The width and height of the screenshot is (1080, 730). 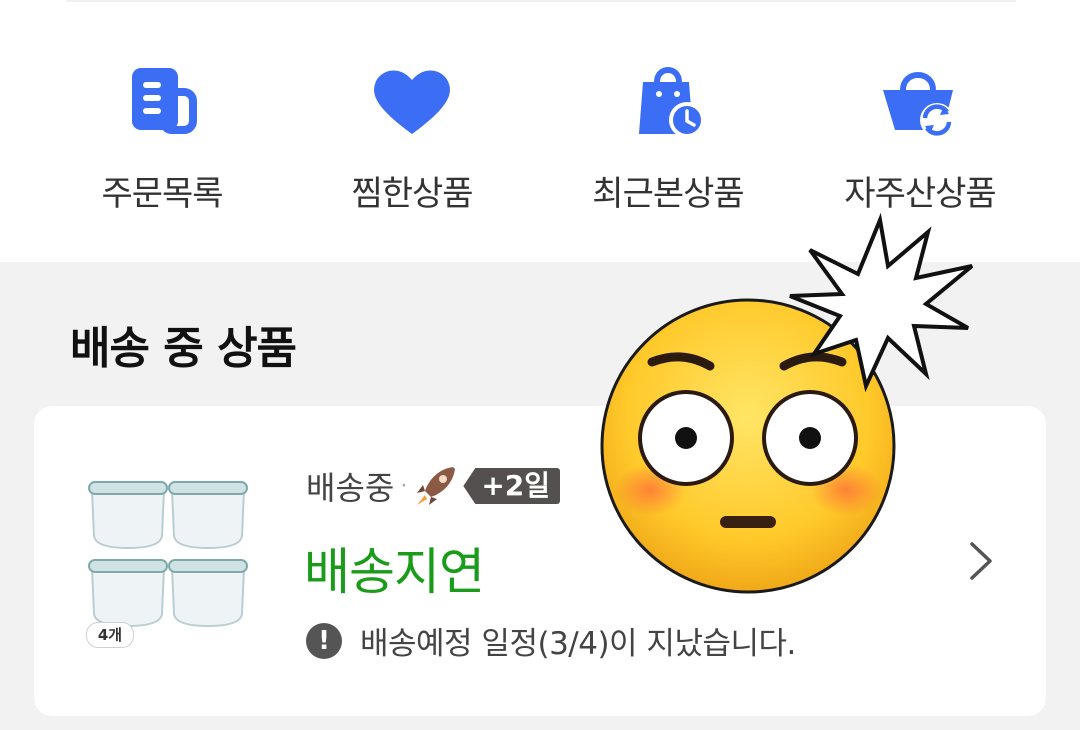 I want to click on delay-notice: ! 배송예정 일정(3/4)이 지났습니다., so click(x=551, y=640).